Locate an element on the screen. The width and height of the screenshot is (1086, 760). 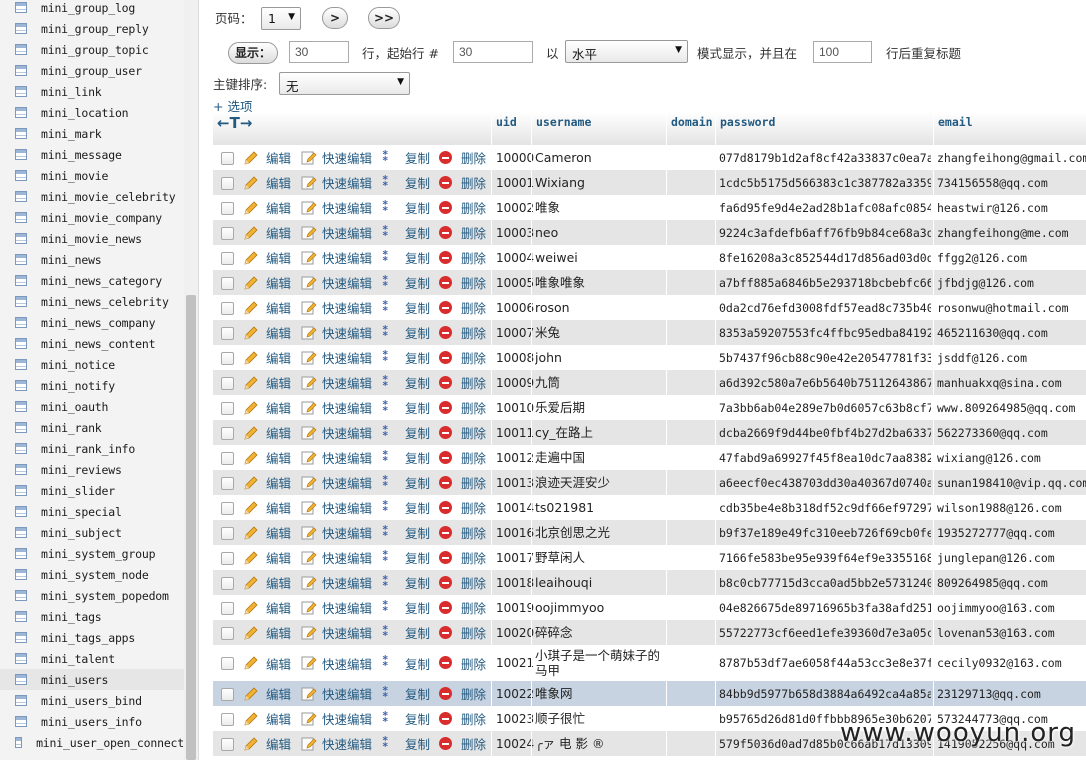
display-mode-select: 水平 ▼ is located at coordinates (626, 51).